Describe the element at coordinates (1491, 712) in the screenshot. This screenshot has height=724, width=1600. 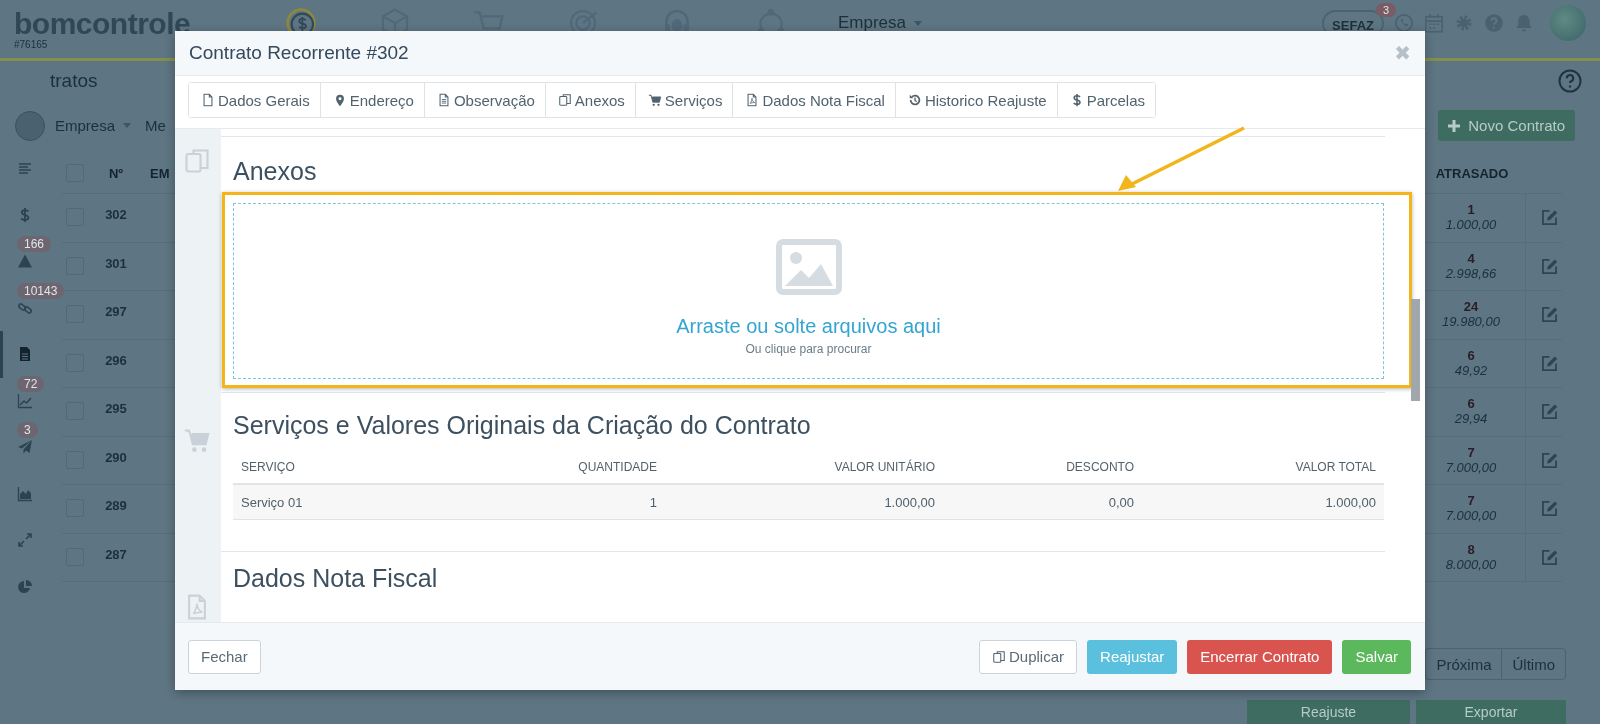
I see `action-button: Exportar` at that location.